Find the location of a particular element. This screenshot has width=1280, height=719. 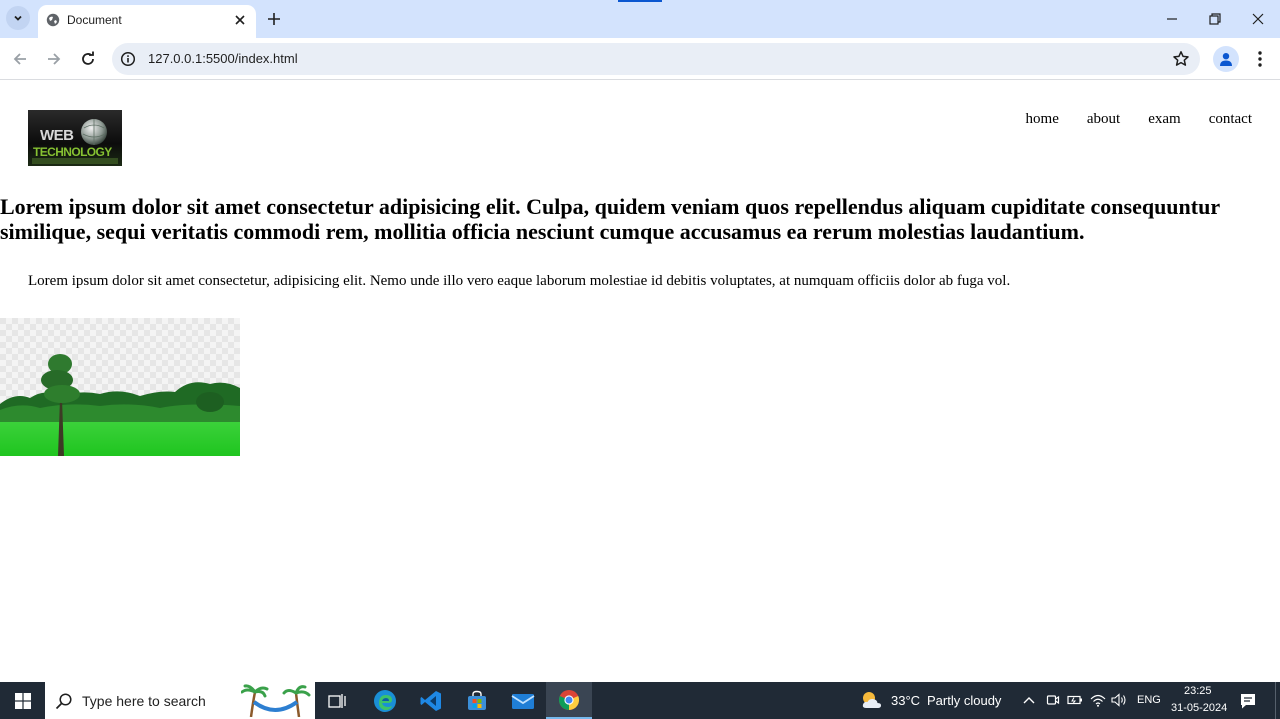

tray-battery-button is located at coordinates (1075, 700).